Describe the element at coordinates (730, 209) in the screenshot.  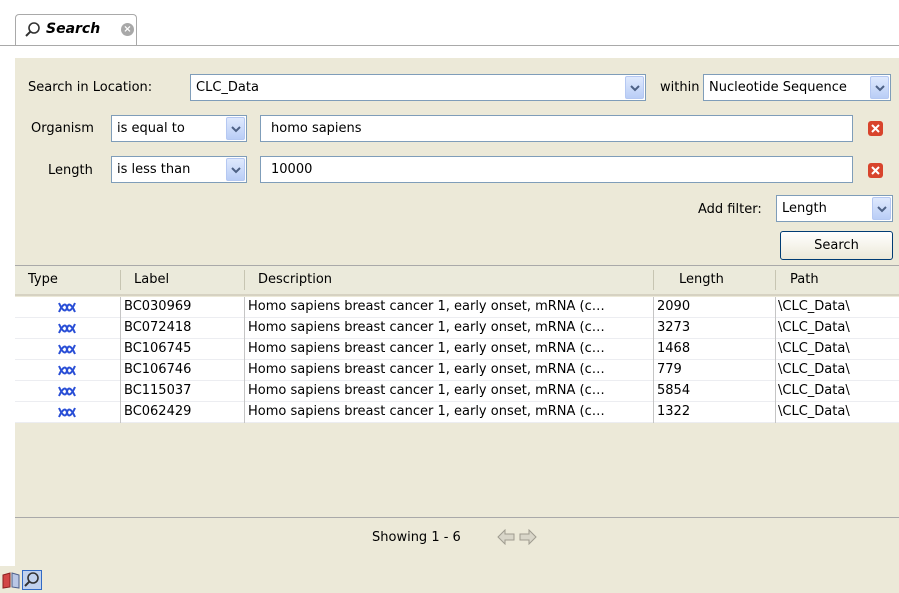
I see `add-filter-label: Add filter:` at that location.